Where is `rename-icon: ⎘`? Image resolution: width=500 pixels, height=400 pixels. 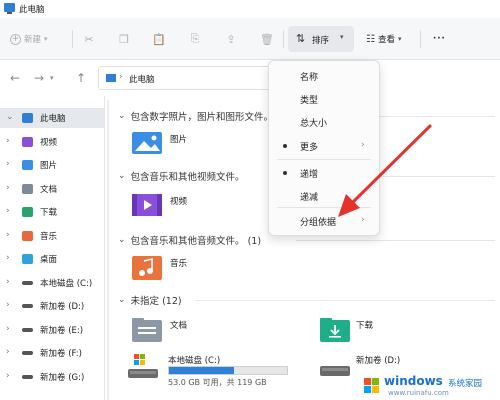
rename-icon: ⎘ is located at coordinates (195, 39).